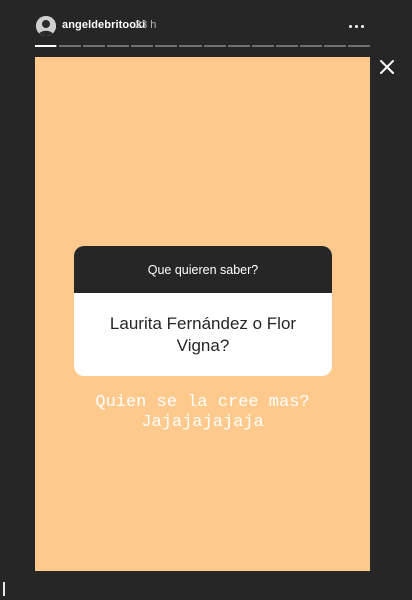 The width and height of the screenshot is (412, 600). I want to click on avatar-image, so click(46, 26).